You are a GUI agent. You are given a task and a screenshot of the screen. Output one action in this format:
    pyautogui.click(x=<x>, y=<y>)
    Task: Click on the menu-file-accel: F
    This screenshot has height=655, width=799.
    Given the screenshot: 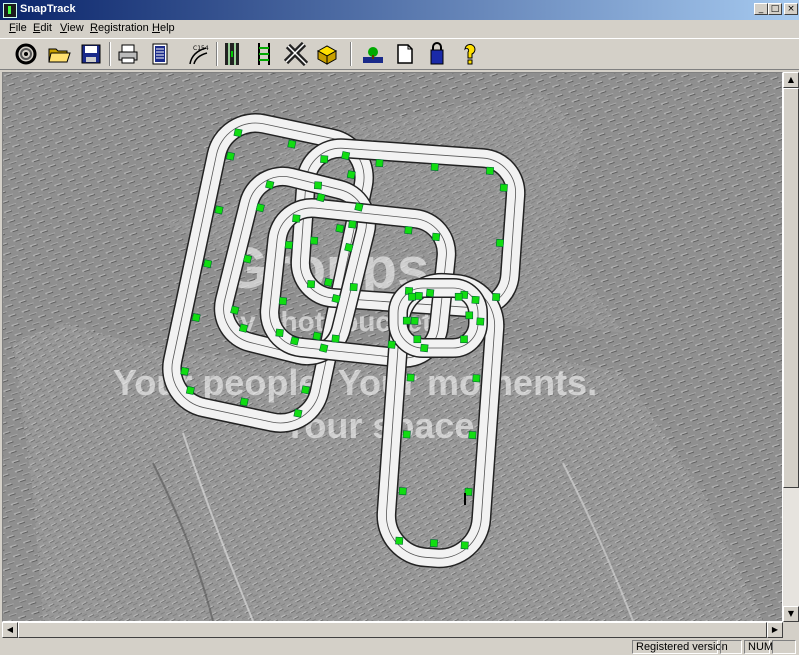 What is the action you would take?
    pyautogui.click(x=12, y=28)
    